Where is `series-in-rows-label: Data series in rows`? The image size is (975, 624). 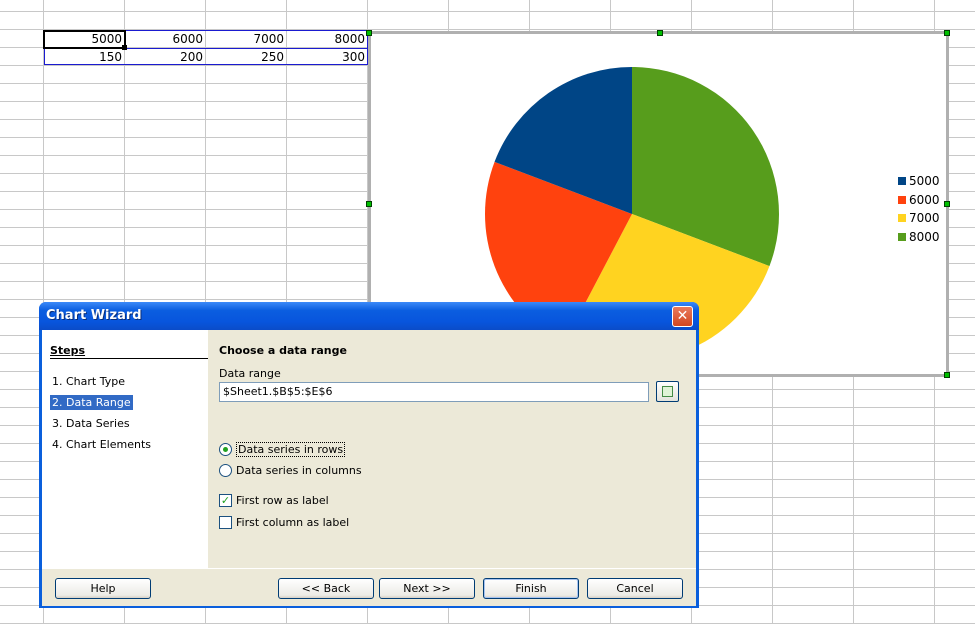
series-in-rows-label: Data series in rows is located at coordinates (291, 449).